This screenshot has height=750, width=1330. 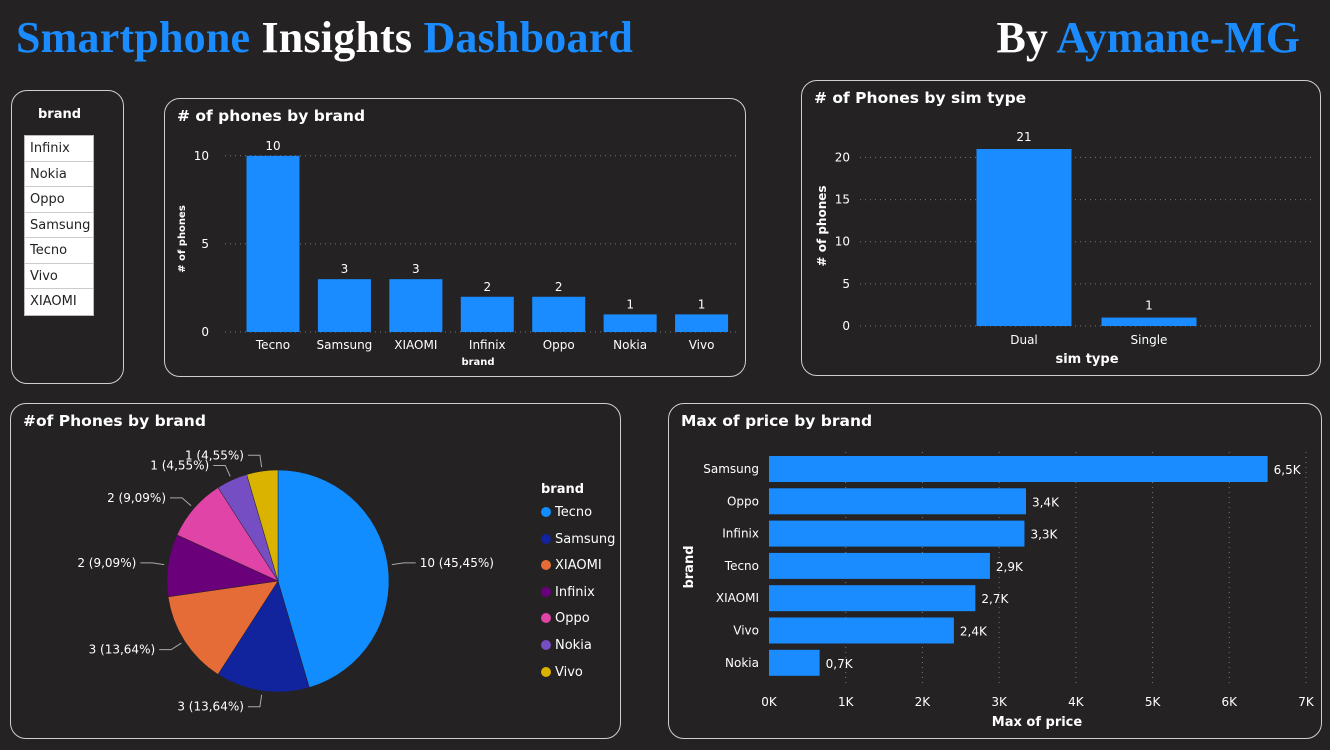 What do you see at coordinates (630, 323) in the screenshot?
I see `bar-nokia` at bounding box center [630, 323].